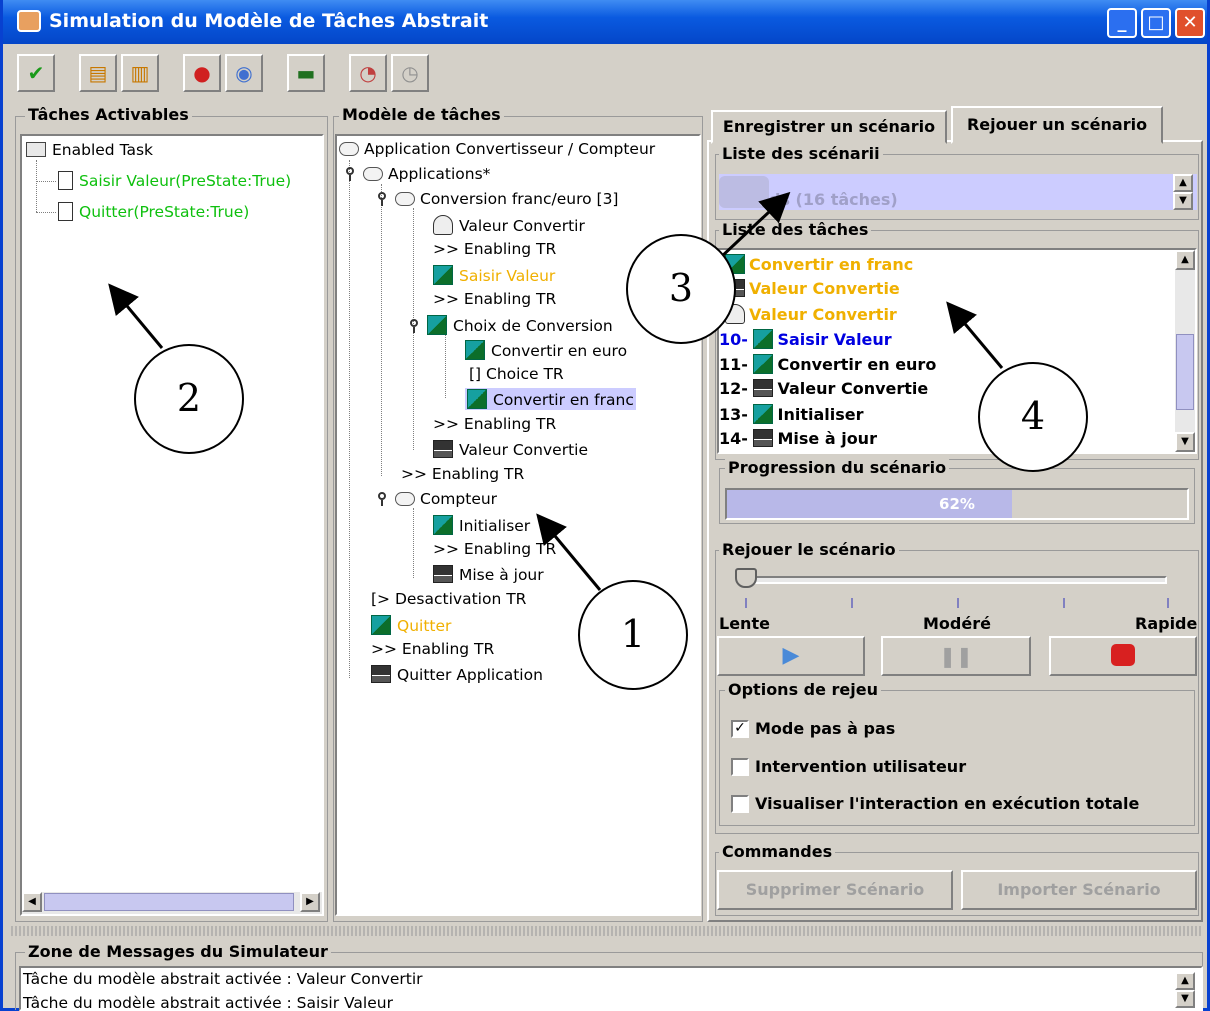  I want to click on annotation-2: 2, so click(189, 399).